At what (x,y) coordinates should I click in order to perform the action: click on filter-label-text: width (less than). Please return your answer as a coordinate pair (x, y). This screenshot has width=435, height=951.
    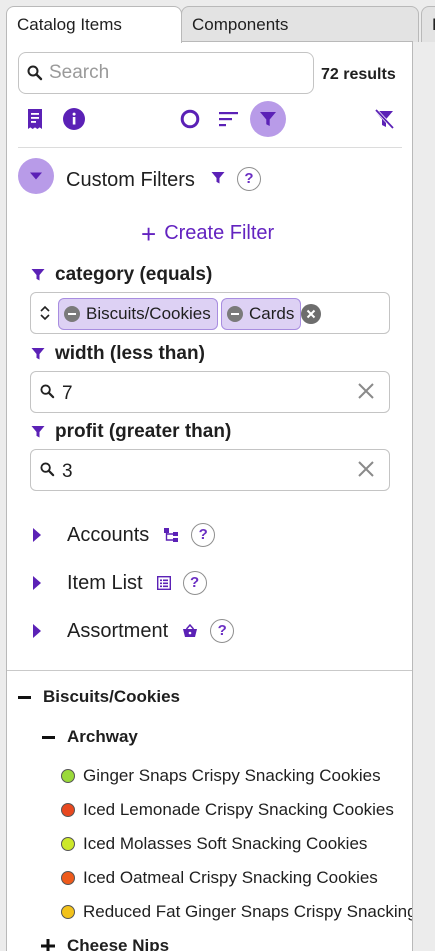
    Looking at the image, I should click on (130, 353).